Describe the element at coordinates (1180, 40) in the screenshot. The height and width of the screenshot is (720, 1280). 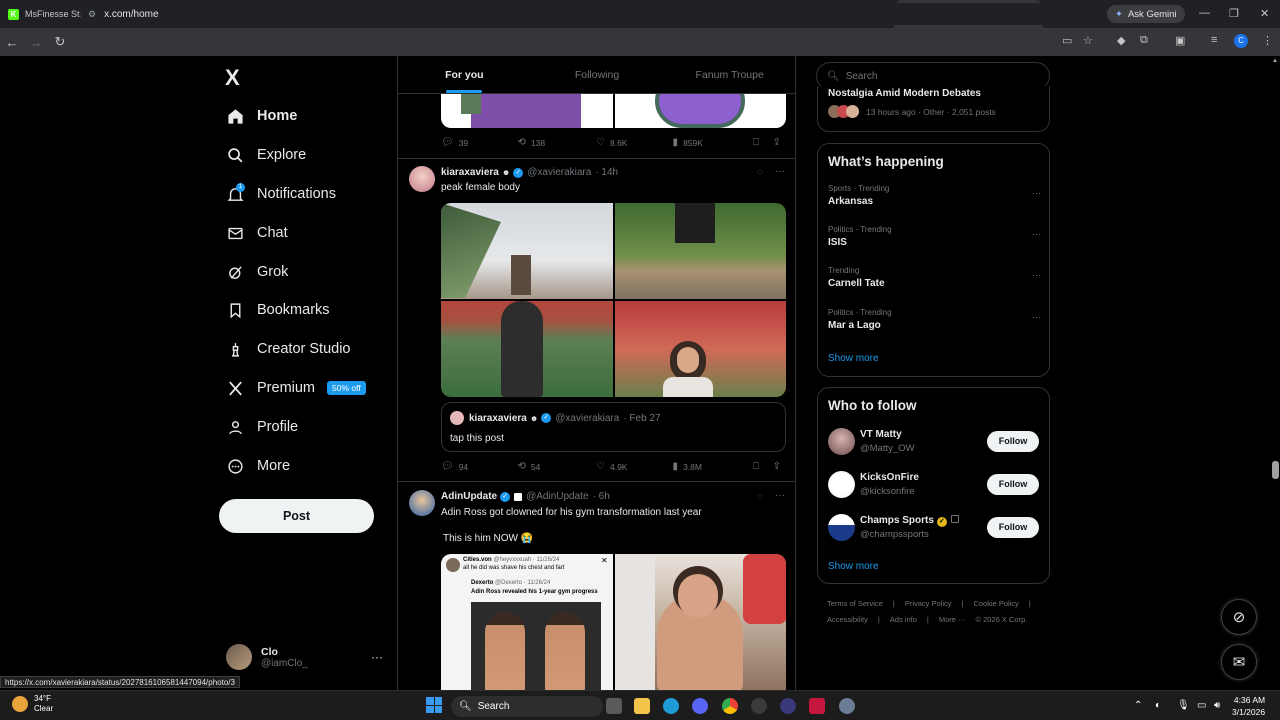
I see `side-panel-icon: ▣` at that location.